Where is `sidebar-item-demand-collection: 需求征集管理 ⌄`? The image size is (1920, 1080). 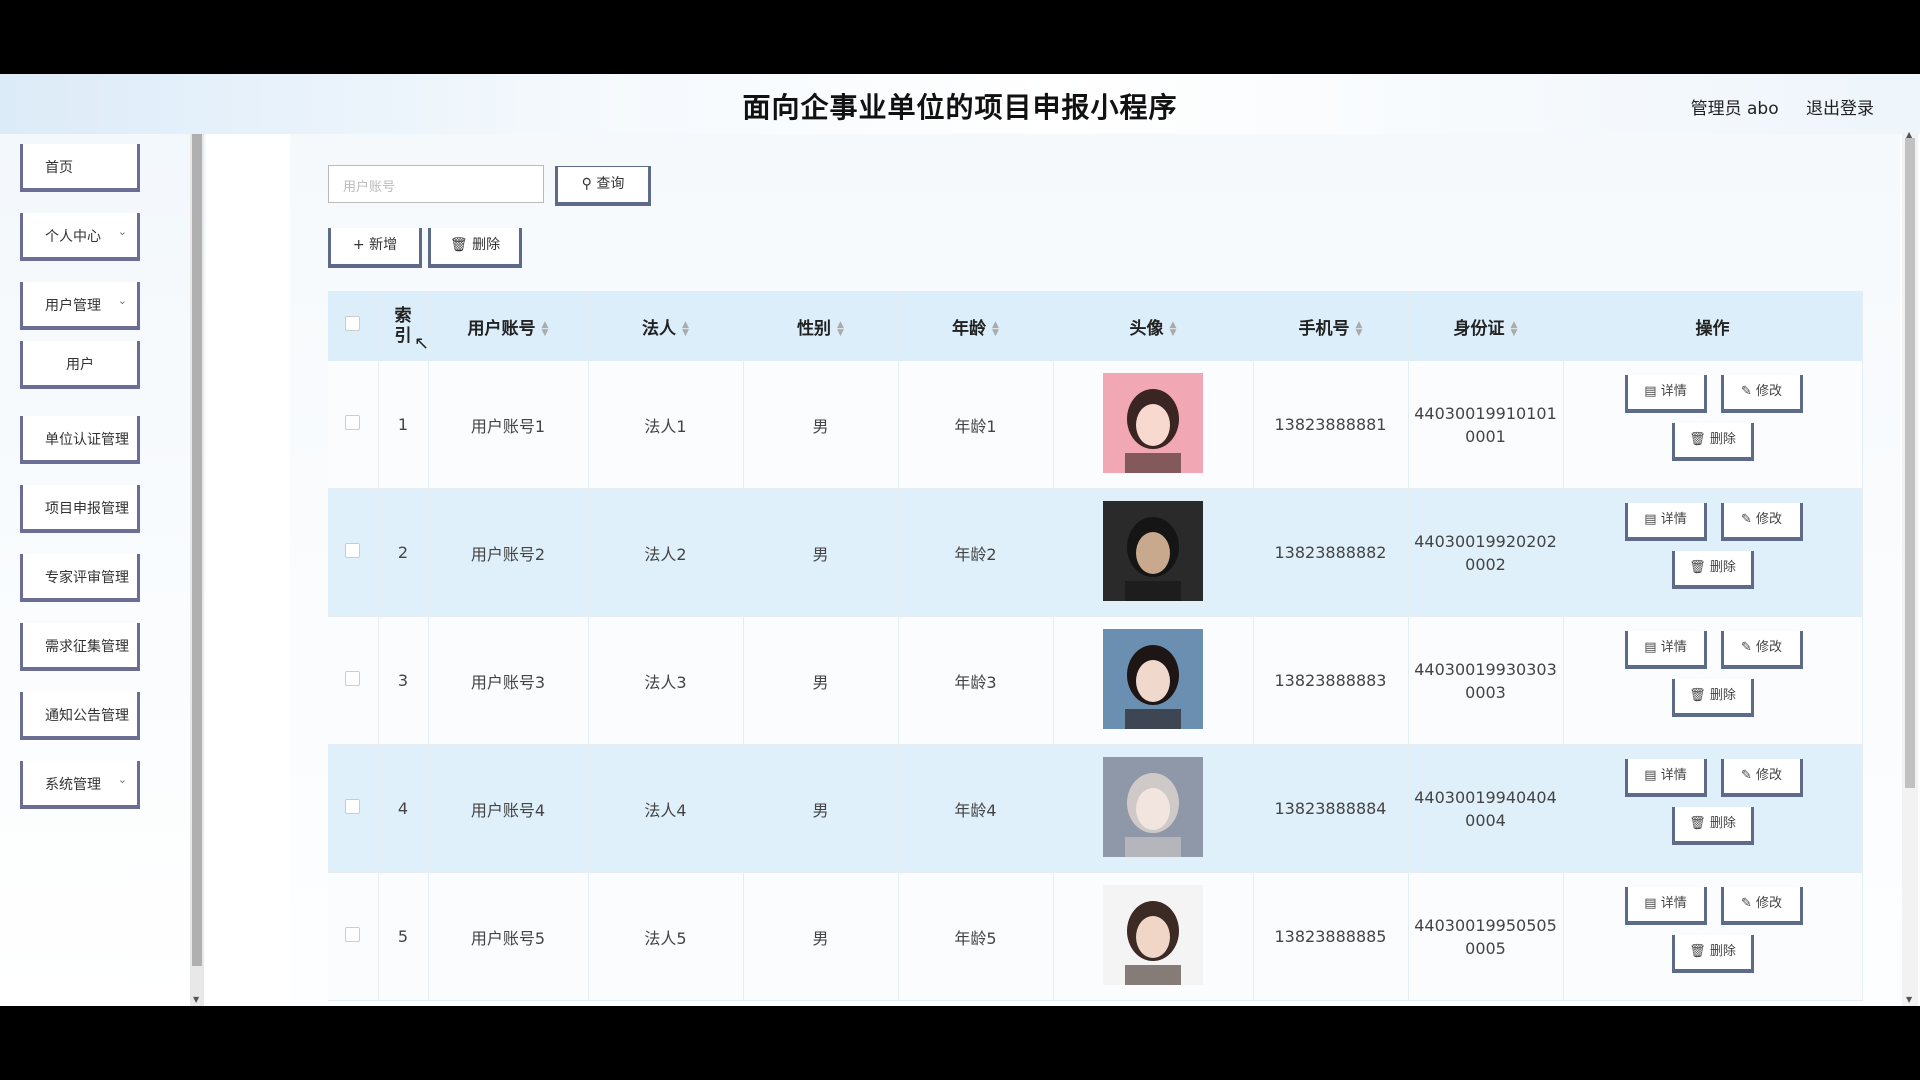 sidebar-item-demand-collection: 需求征集管理 ⌄ is located at coordinates (80, 647).